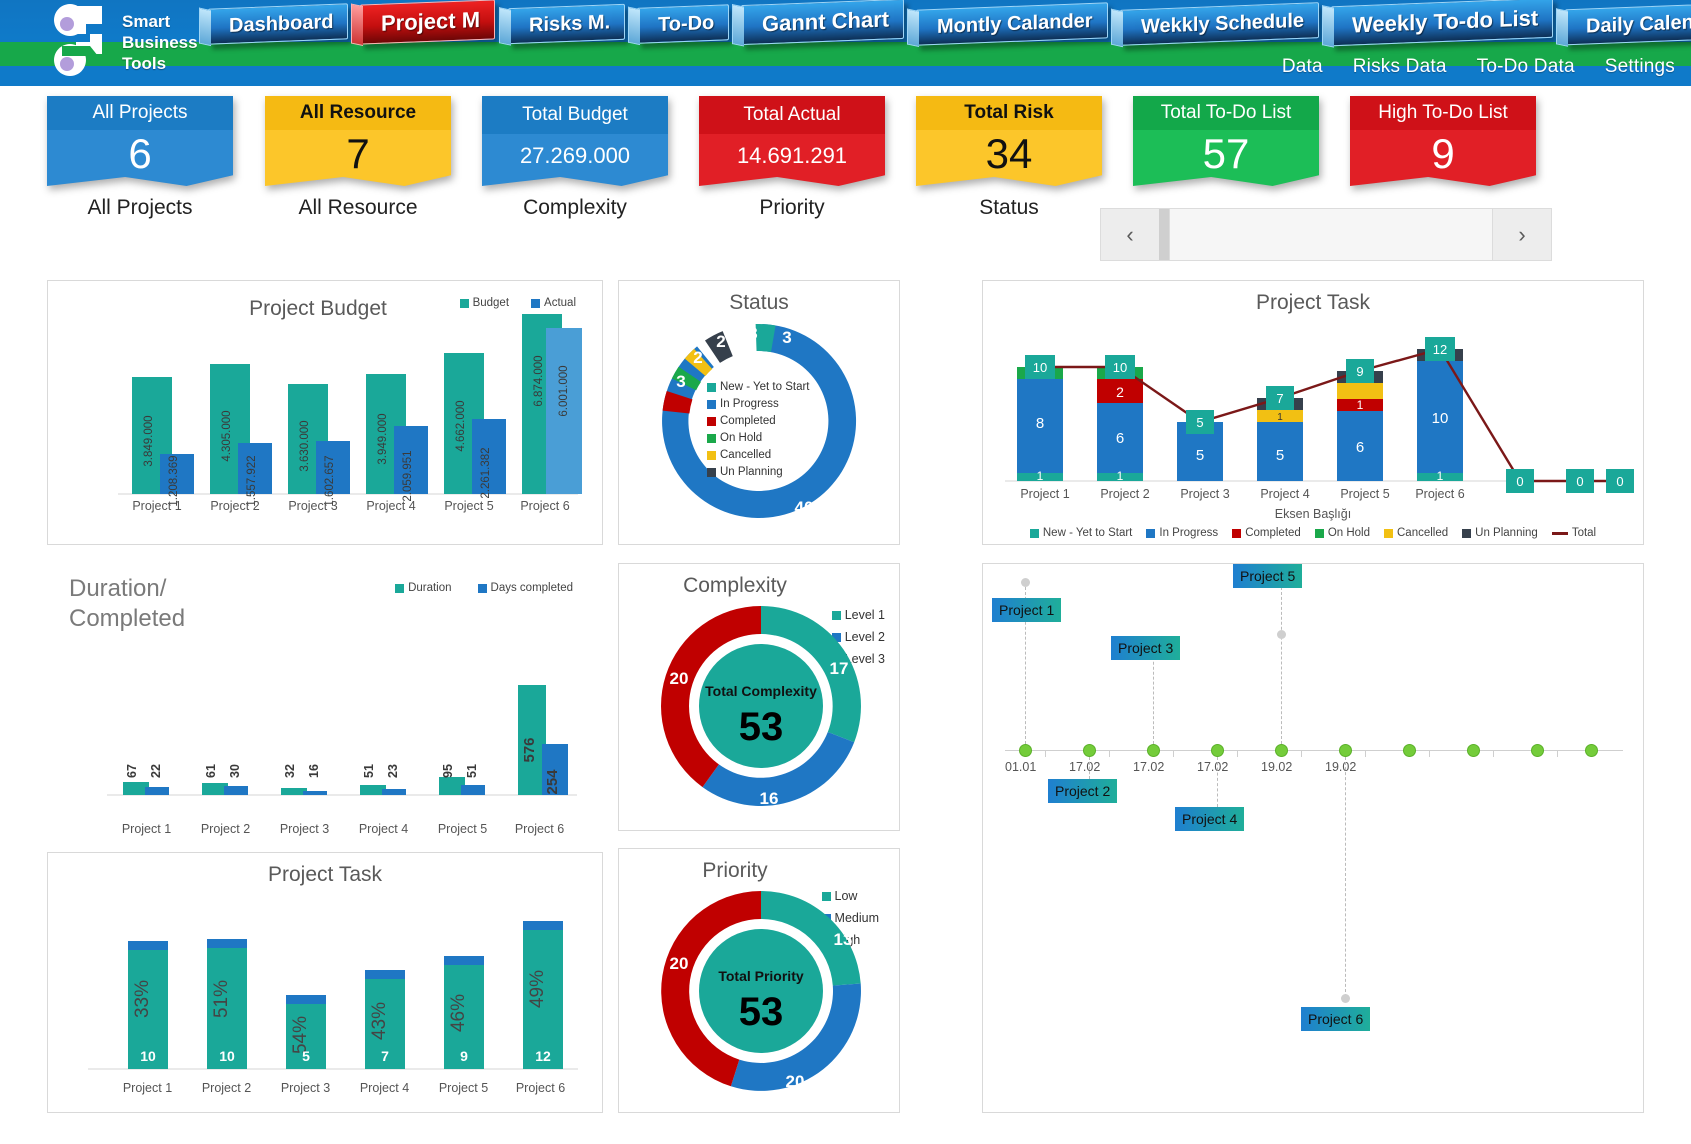 This screenshot has width=1691, height=1144. What do you see at coordinates (1027, 610) in the screenshot?
I see `timeline-chip-project-1: Project 1` at bounding box center [1027, 610].